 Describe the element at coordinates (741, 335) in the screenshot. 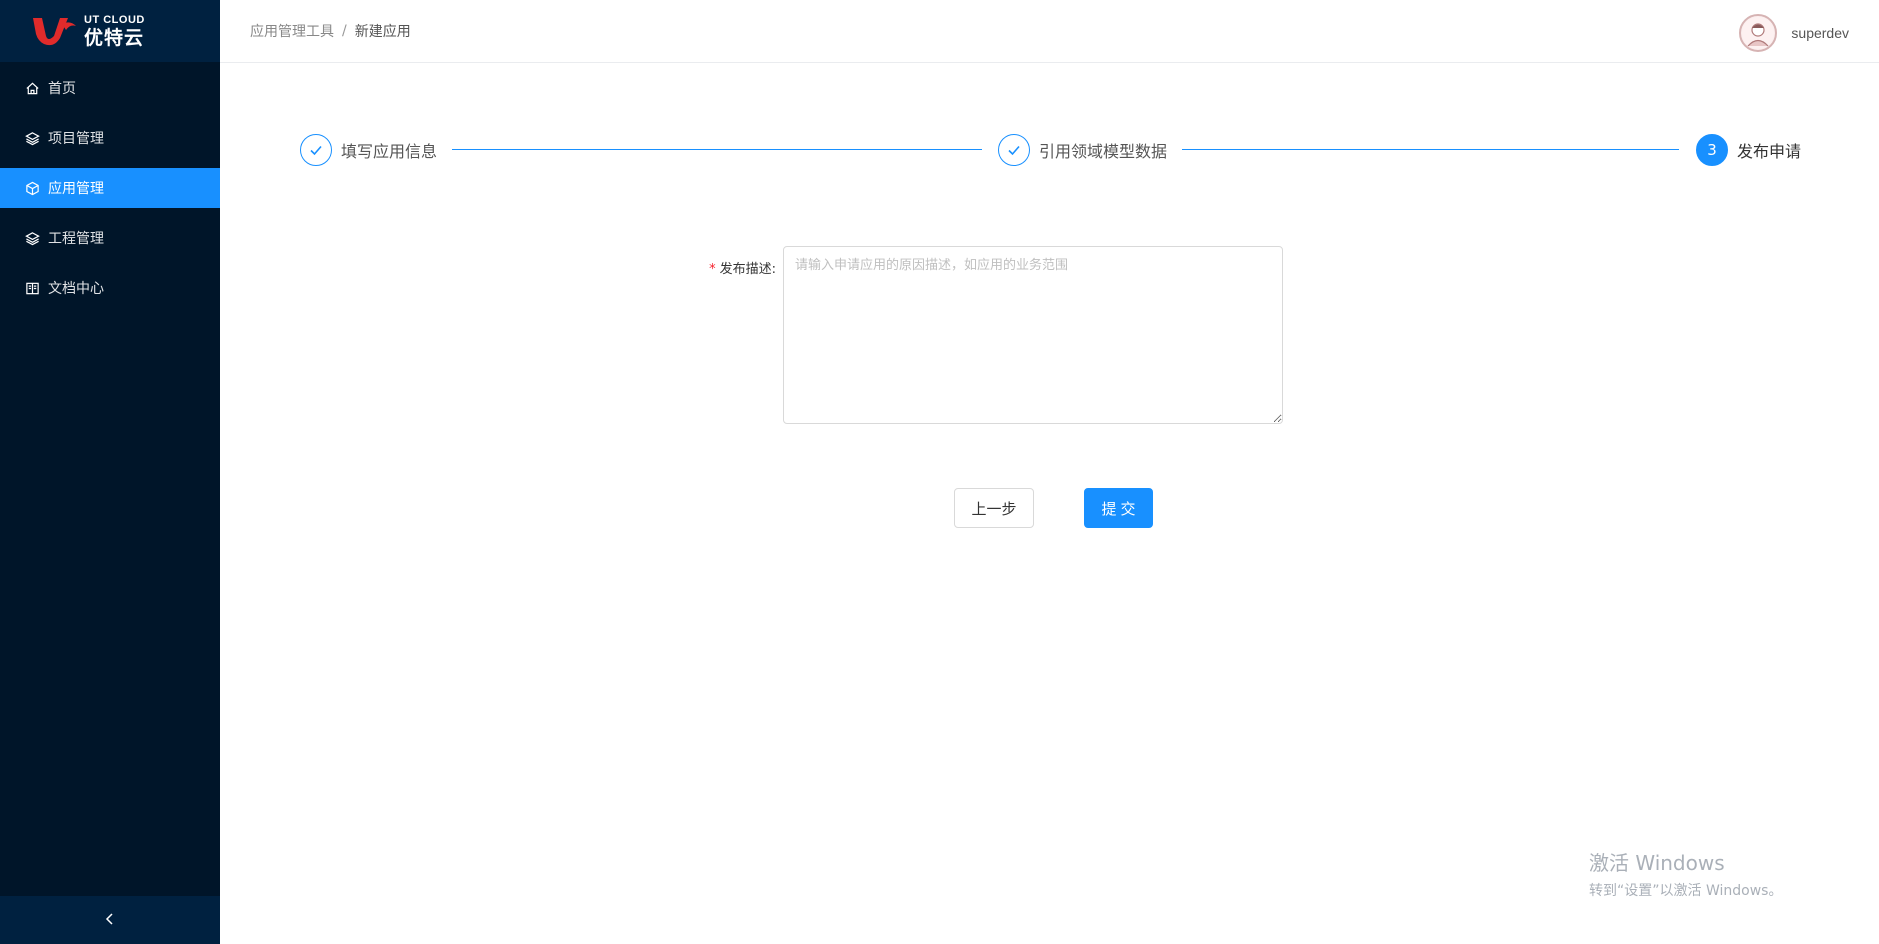

I see `description-label: * 发布描述:` at that location.